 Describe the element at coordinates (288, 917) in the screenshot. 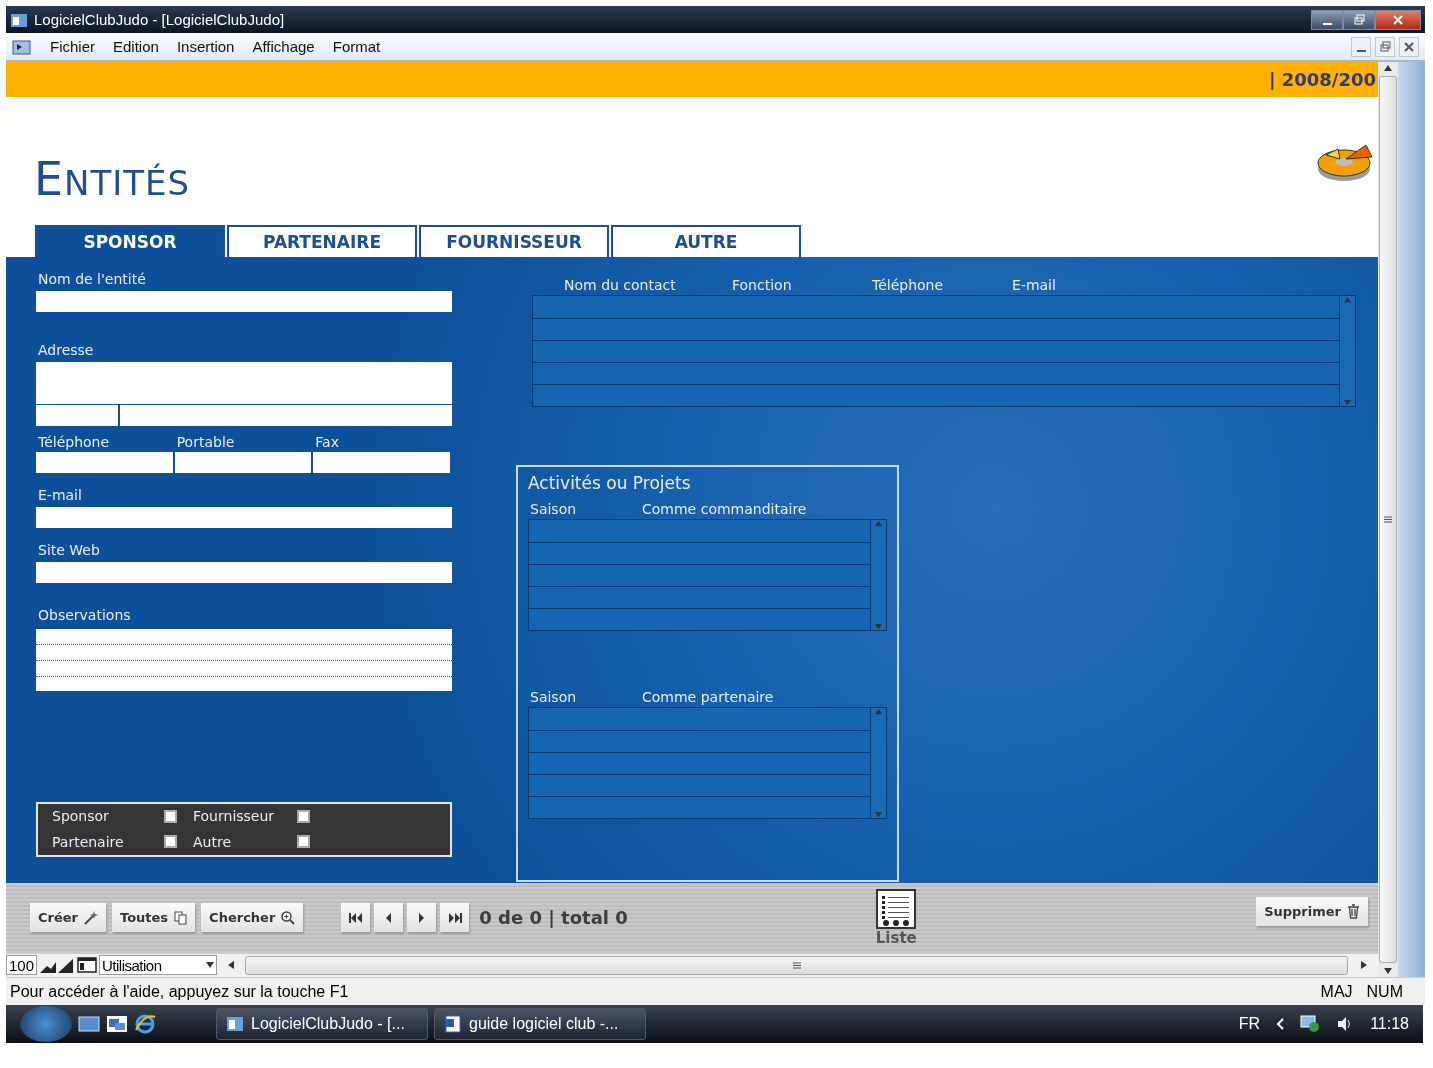

I see `zoom-icon` at that location.